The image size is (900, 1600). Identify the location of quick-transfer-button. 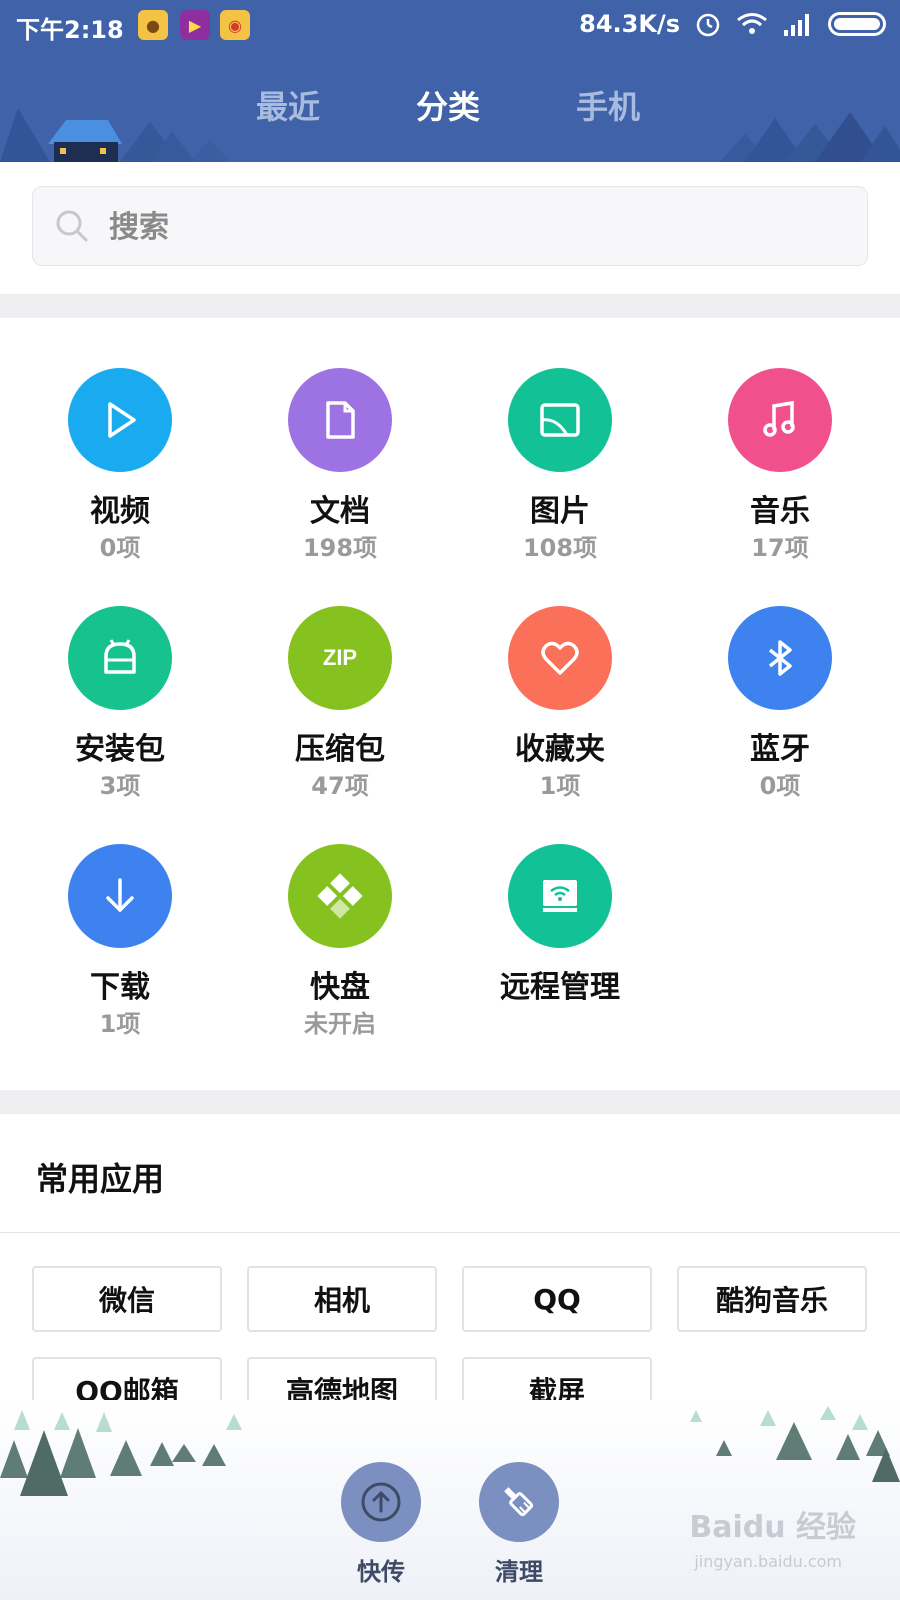
(381, 1502).